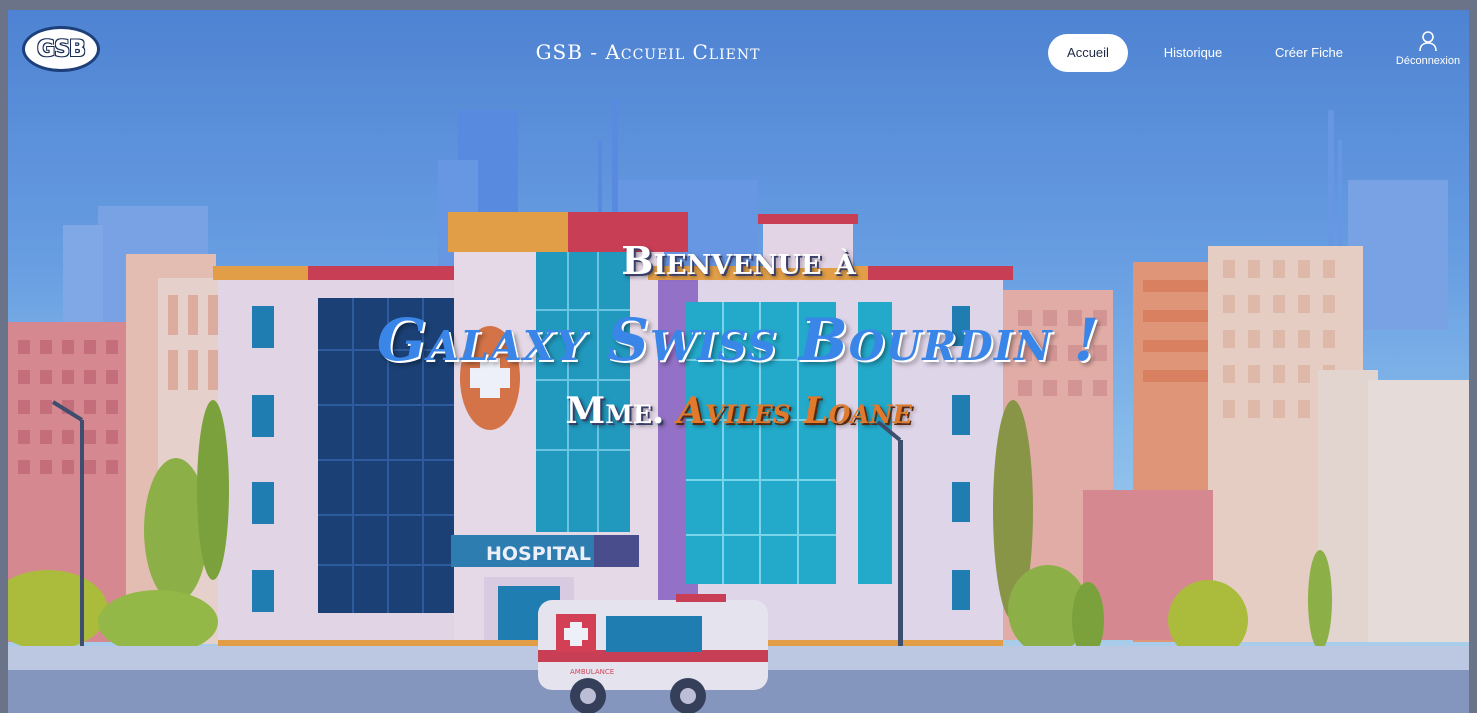 The height and width of the screenshot is (713, 1477). I want to click on welcome-heading: Bienvenue à, so click(738, 260).